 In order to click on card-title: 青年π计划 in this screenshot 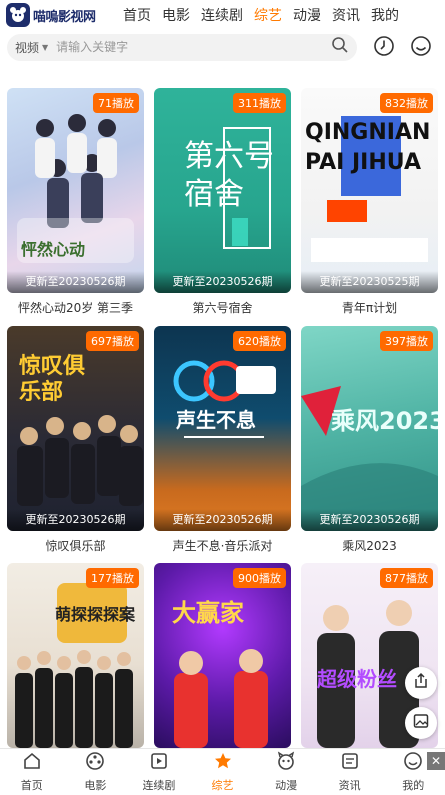, I will do `click(369, 307)`.